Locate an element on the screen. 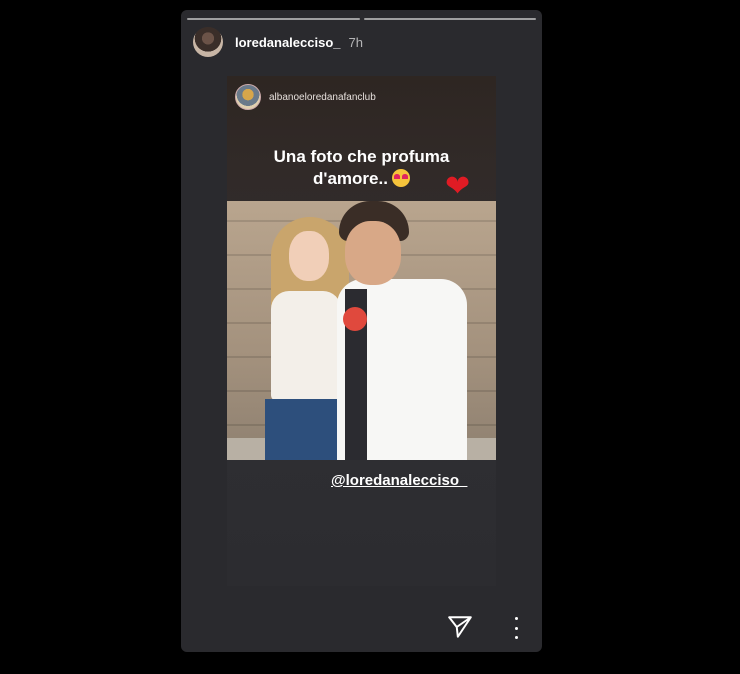 This screenshot has height=674, width=740. story-header: loredanalecciso_ 7h is located at coordinates (278, 42).